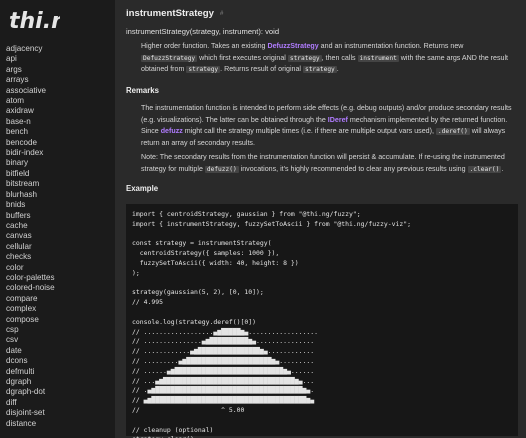  Describe the element at coordinates (30, 351) in the screenshot. I see `sidebar-item: date` at that location.